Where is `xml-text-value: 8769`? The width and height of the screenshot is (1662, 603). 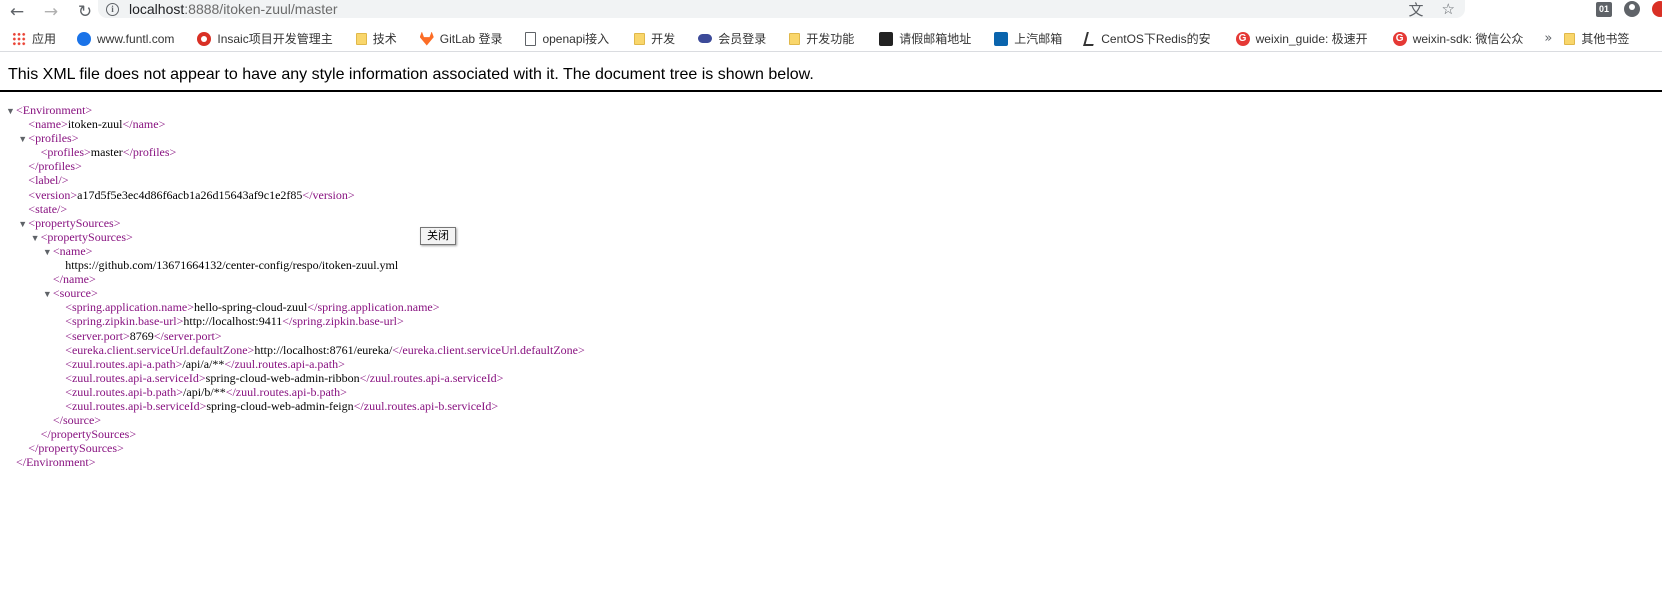
xml-text-value: 8769 is located at coordinates (141, 335).